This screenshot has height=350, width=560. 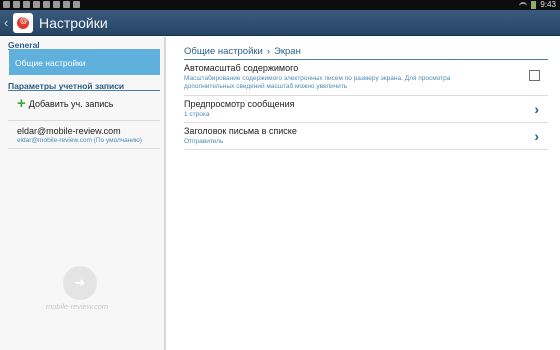 What do you see at coordinates (41, 4) in the screenshot?
I see `notification-icons` at bounding box center [41, 4].